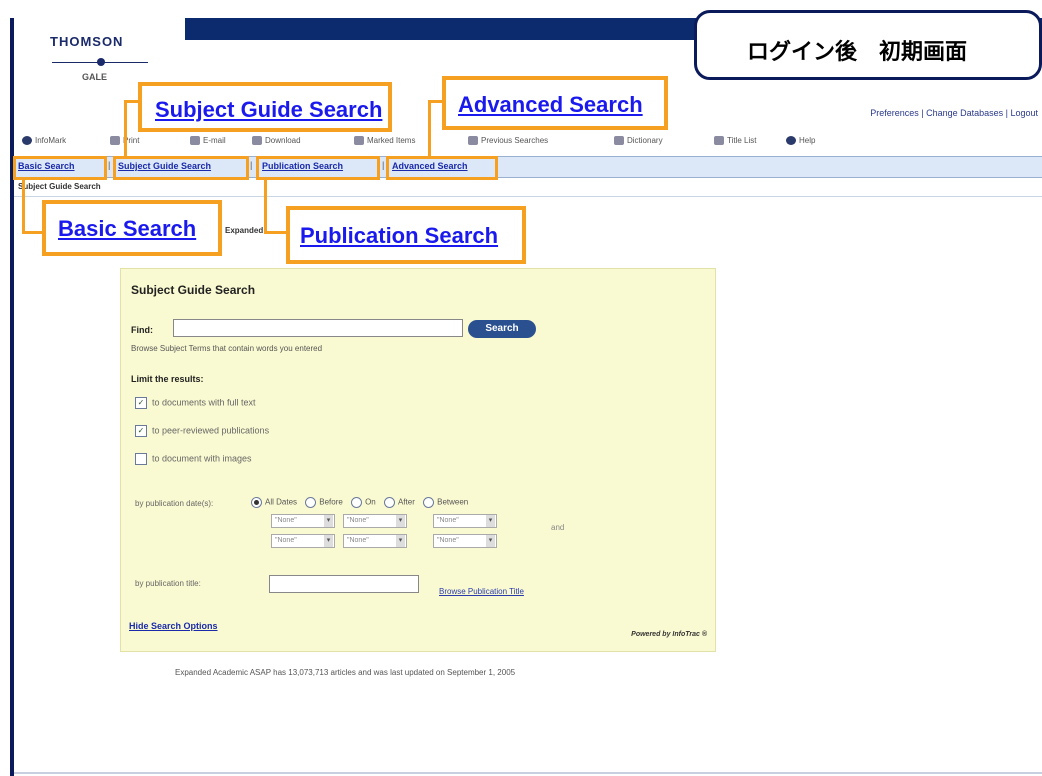 Image resolution: width=1042 pixels, height=776 pixels. What do you see at coordinates (800, 141) in the screenshot?
I see `toolbar-help: Help` at bounding box center [800, 141].